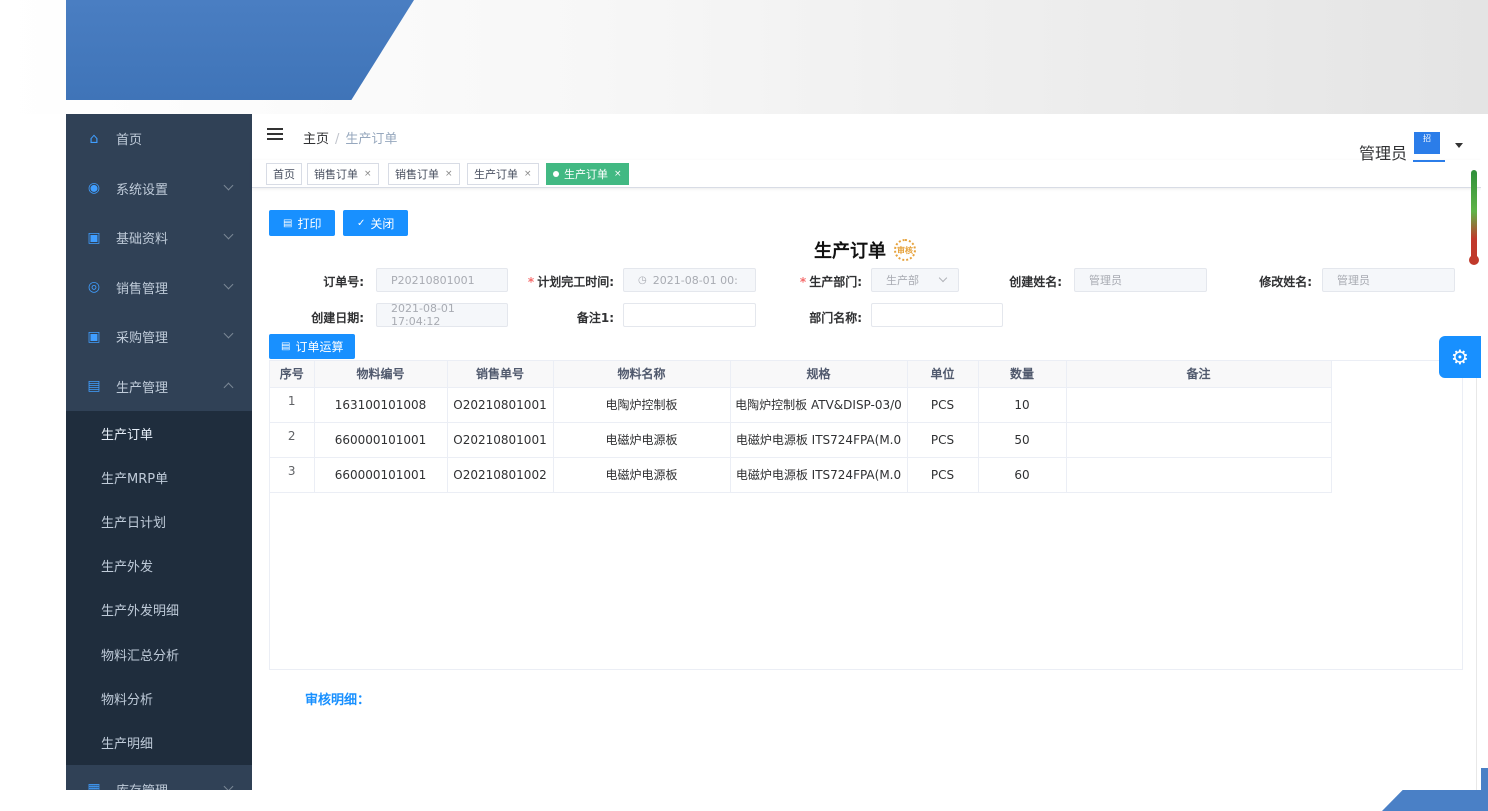  I want to click on submenu-item-mrp: 生产MRP单, so click(159, 477).